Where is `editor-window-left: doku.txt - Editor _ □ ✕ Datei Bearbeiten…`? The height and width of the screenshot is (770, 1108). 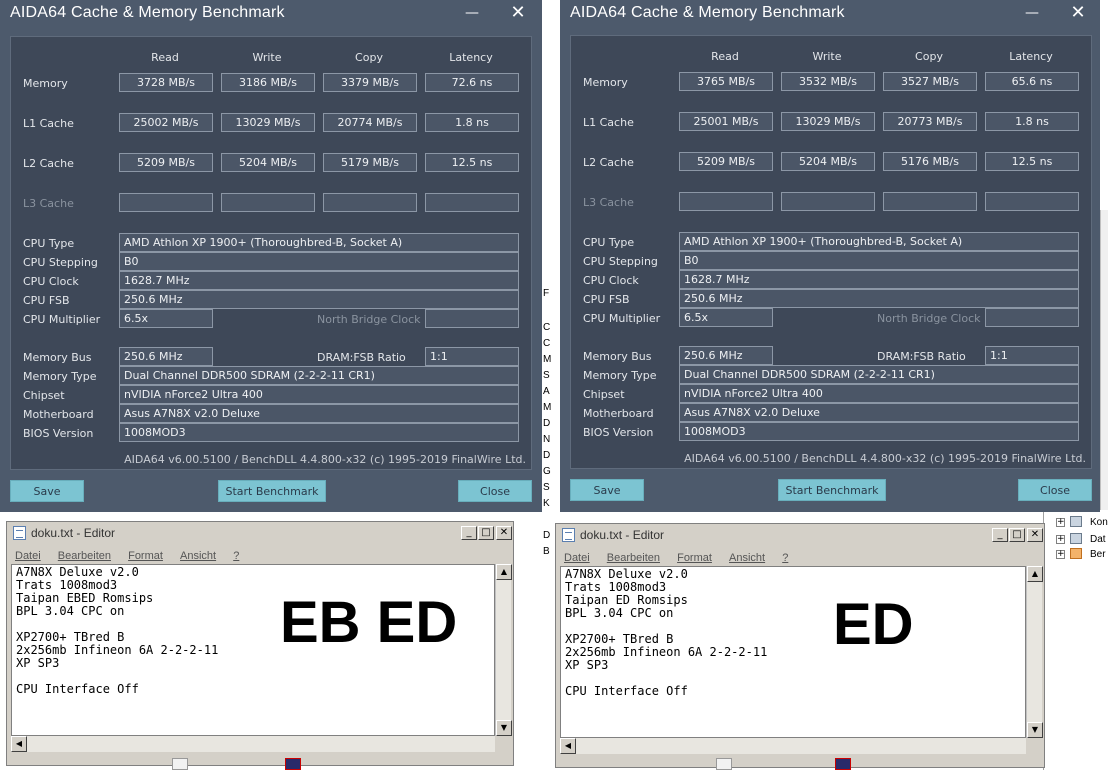
editor-window-left: doku.txt - Editor _ □ ✕ Datei Bearbeiten… is located at coordinates (260, 643).